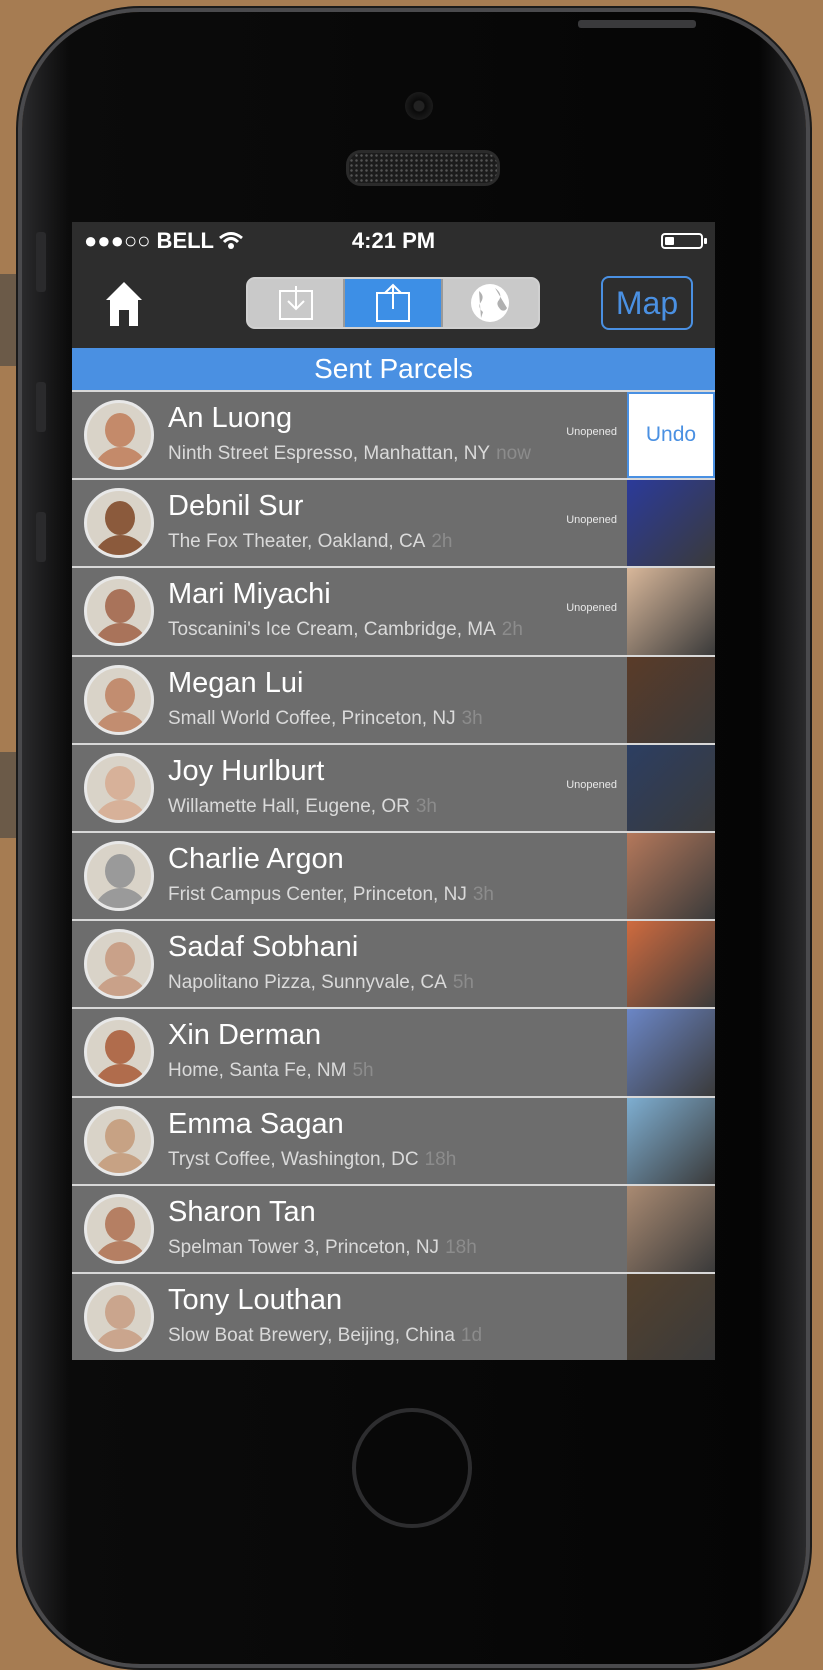  What do you see at coordinates (41, 407) in the screenshot?
I see `volume-up-button` at bounding box center [41, 407].